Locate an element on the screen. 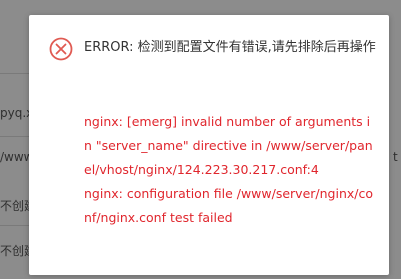 The image size is (401, 279). error-circle-x-icon is located at coordinates (61, 49).